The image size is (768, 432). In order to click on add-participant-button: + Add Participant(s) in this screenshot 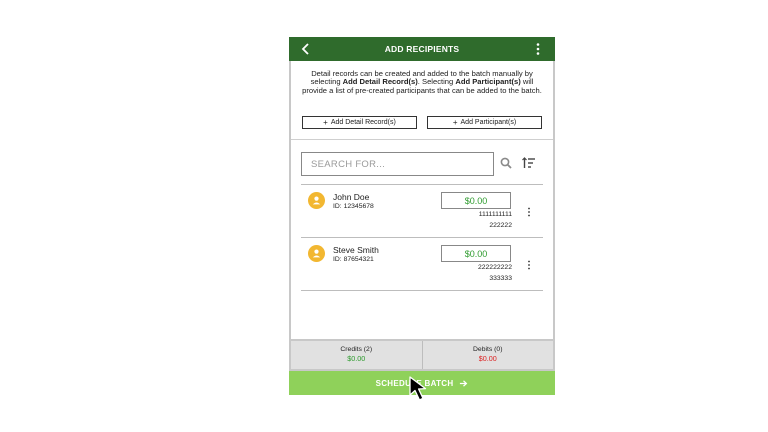, I will do `click(484, 122)`.